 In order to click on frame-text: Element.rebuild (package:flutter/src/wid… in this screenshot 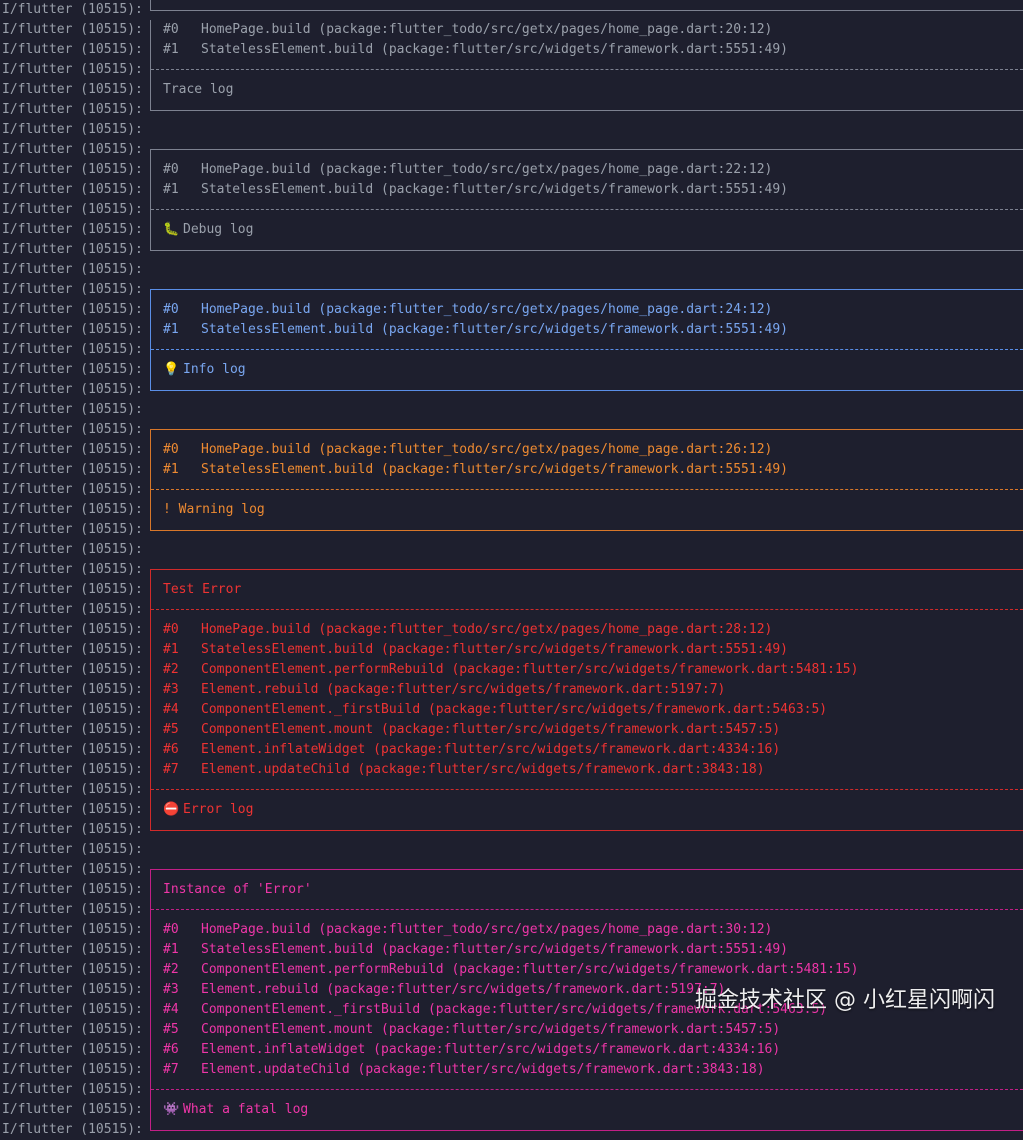, I will do `click(463, 689)`.